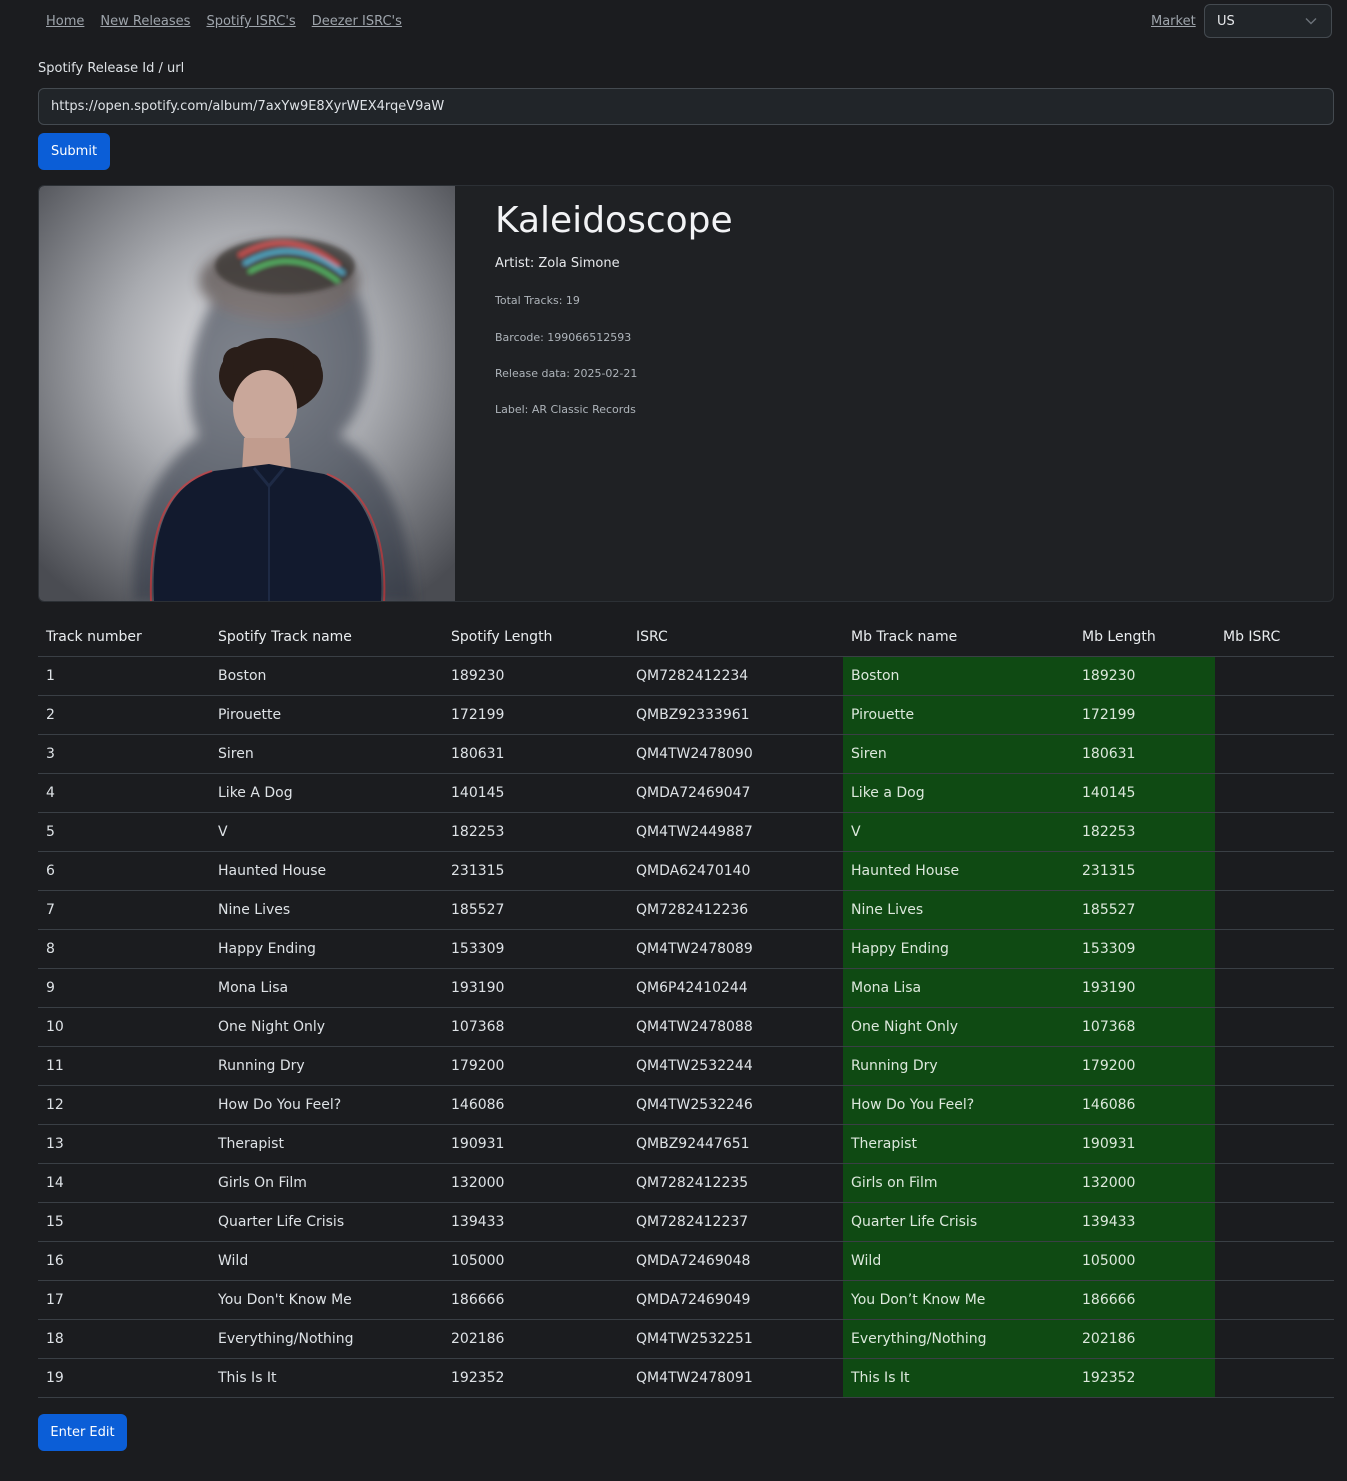 This screenshot has width=1347, height=1481. What do you see at coordinates (958, 637) in the screenshot?
I see `col-mb-track-name: Mb Track name` at bounding box center [958, 637].